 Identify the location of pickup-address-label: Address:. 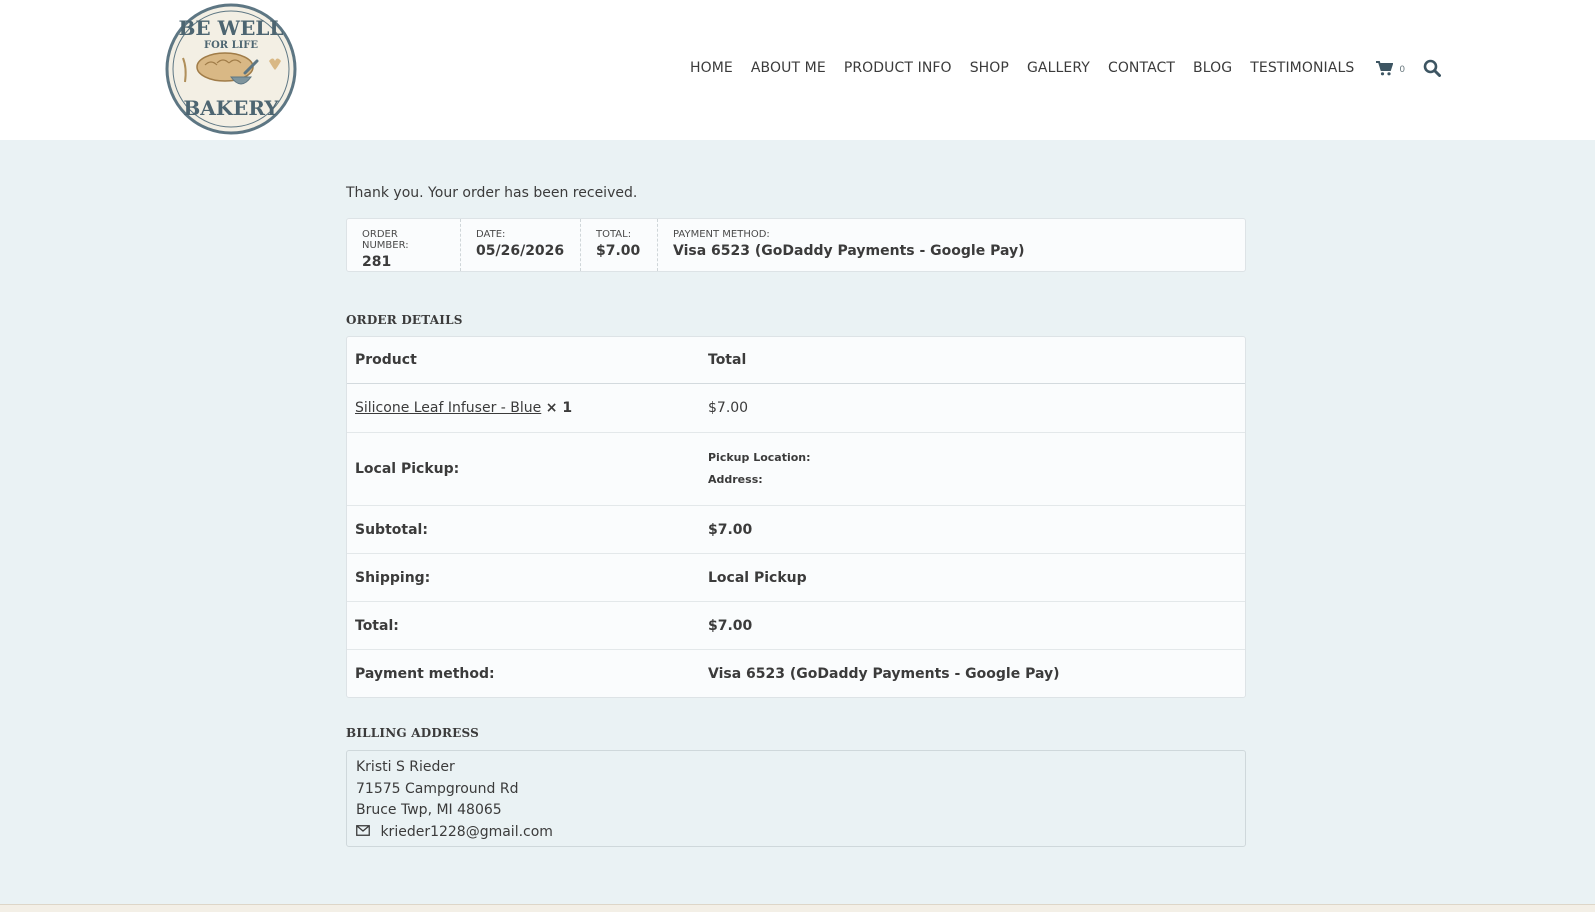
(735, 479).